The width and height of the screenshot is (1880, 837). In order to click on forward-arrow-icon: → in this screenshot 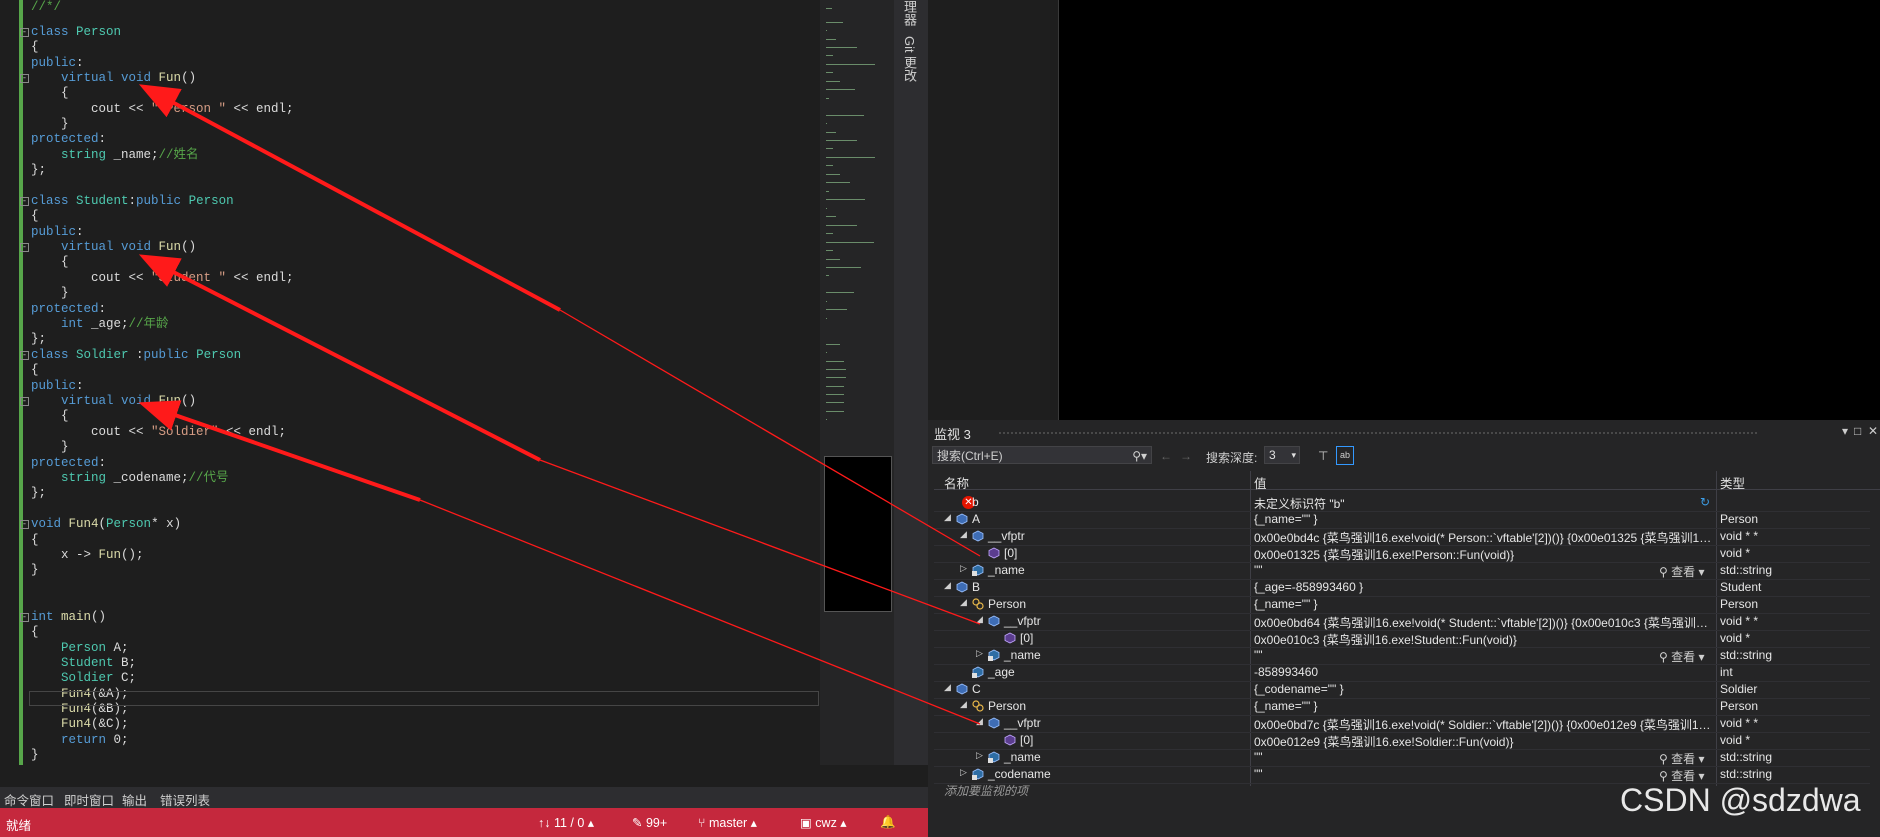, I will do `click(1186, 456)`.